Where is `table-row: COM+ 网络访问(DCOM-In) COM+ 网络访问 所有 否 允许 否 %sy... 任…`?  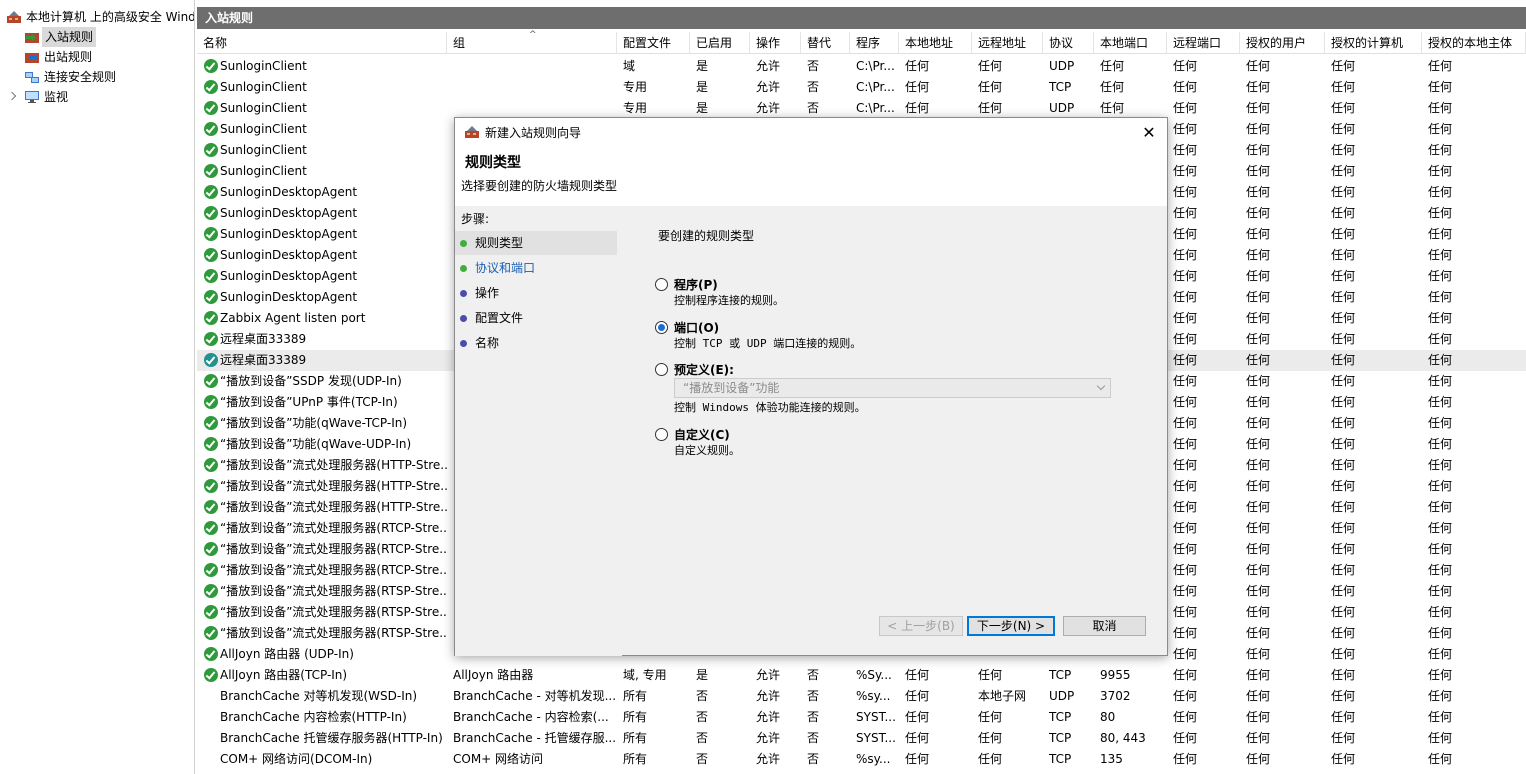
table-row: COM+ 网络访问(DCOM-In) COM+ 网络访问 所有 否 允许 否 %sy... 任… is located at coordinates (861, 759).